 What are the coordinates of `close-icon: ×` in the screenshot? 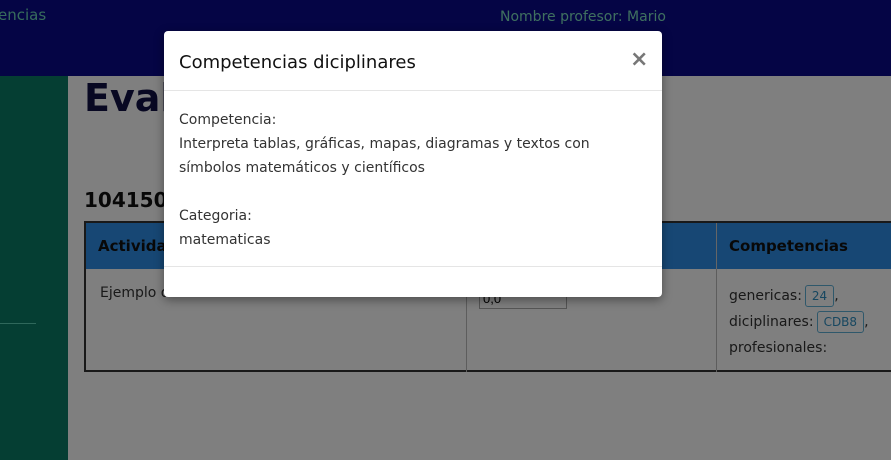 It's located at (639, 59).